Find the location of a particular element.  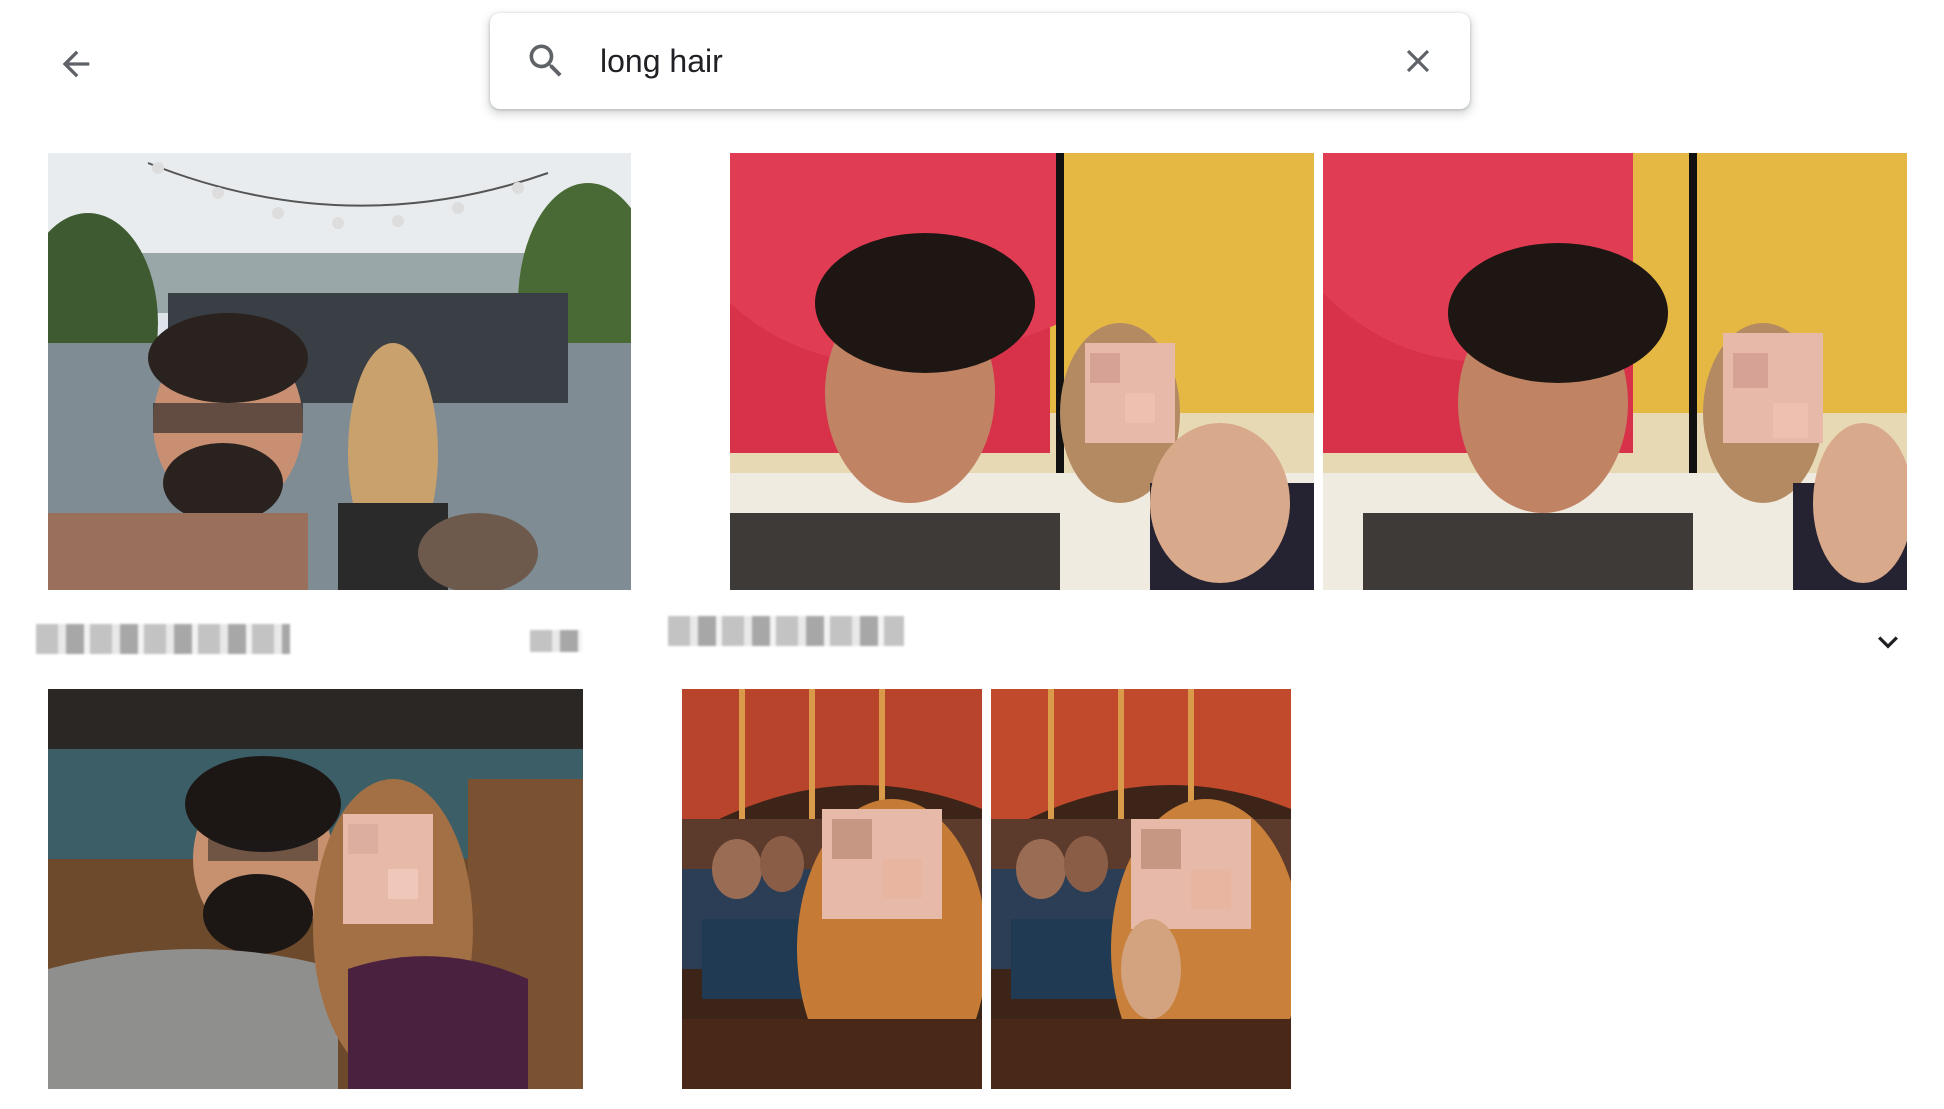

search-bar is located at coordinates (980, 61).